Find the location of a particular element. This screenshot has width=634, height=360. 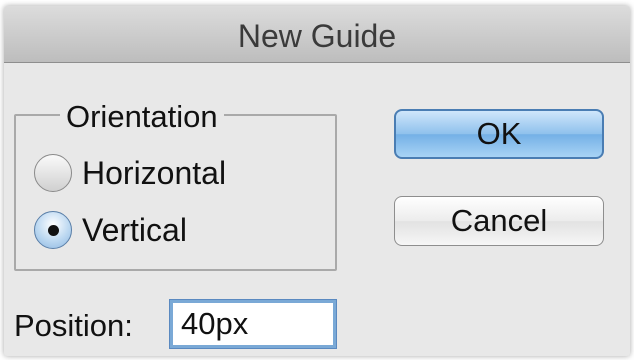

orientation-legend: Orientation is located at coordinates (142, 117).